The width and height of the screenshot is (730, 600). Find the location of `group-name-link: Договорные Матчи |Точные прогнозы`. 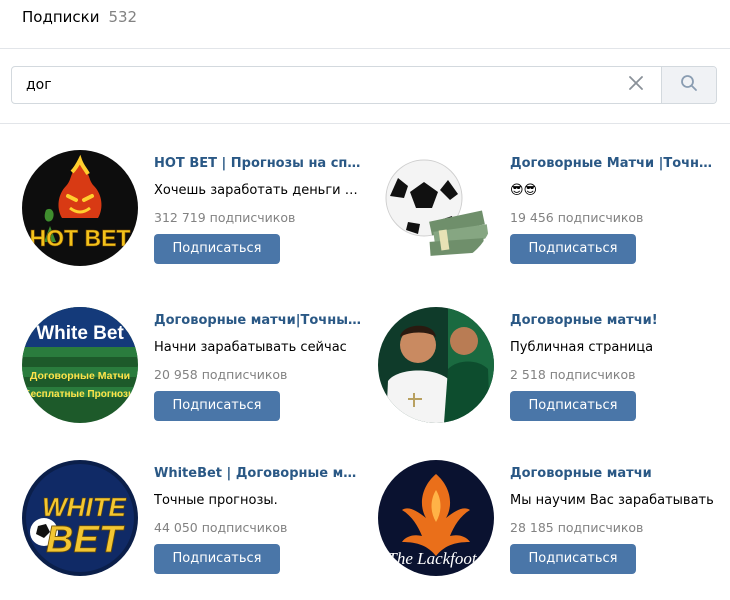

group-name-link: Договорные Матчи |Точные прогнозы is located at coordinates (615, 164).